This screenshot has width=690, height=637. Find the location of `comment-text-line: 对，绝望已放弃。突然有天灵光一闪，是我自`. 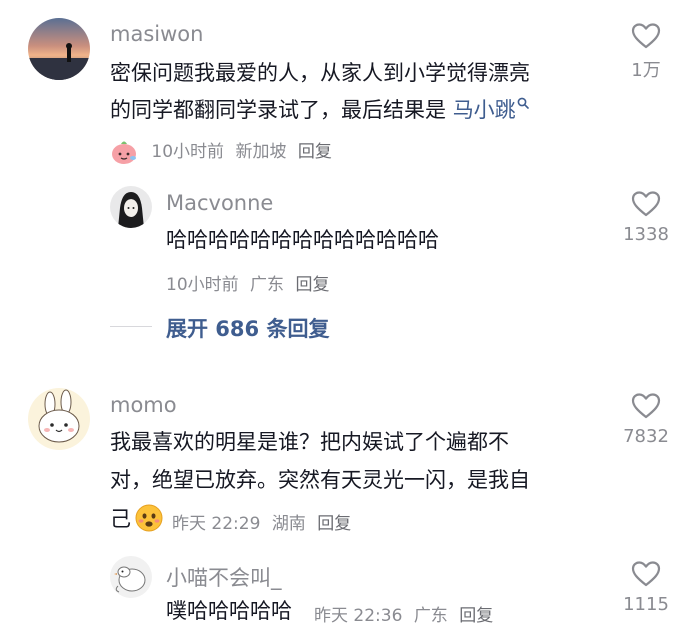

comment-text-line: 对，绝望已放弃。突然有天灵光一闪，是我自 is located at coordinates (320, 480).